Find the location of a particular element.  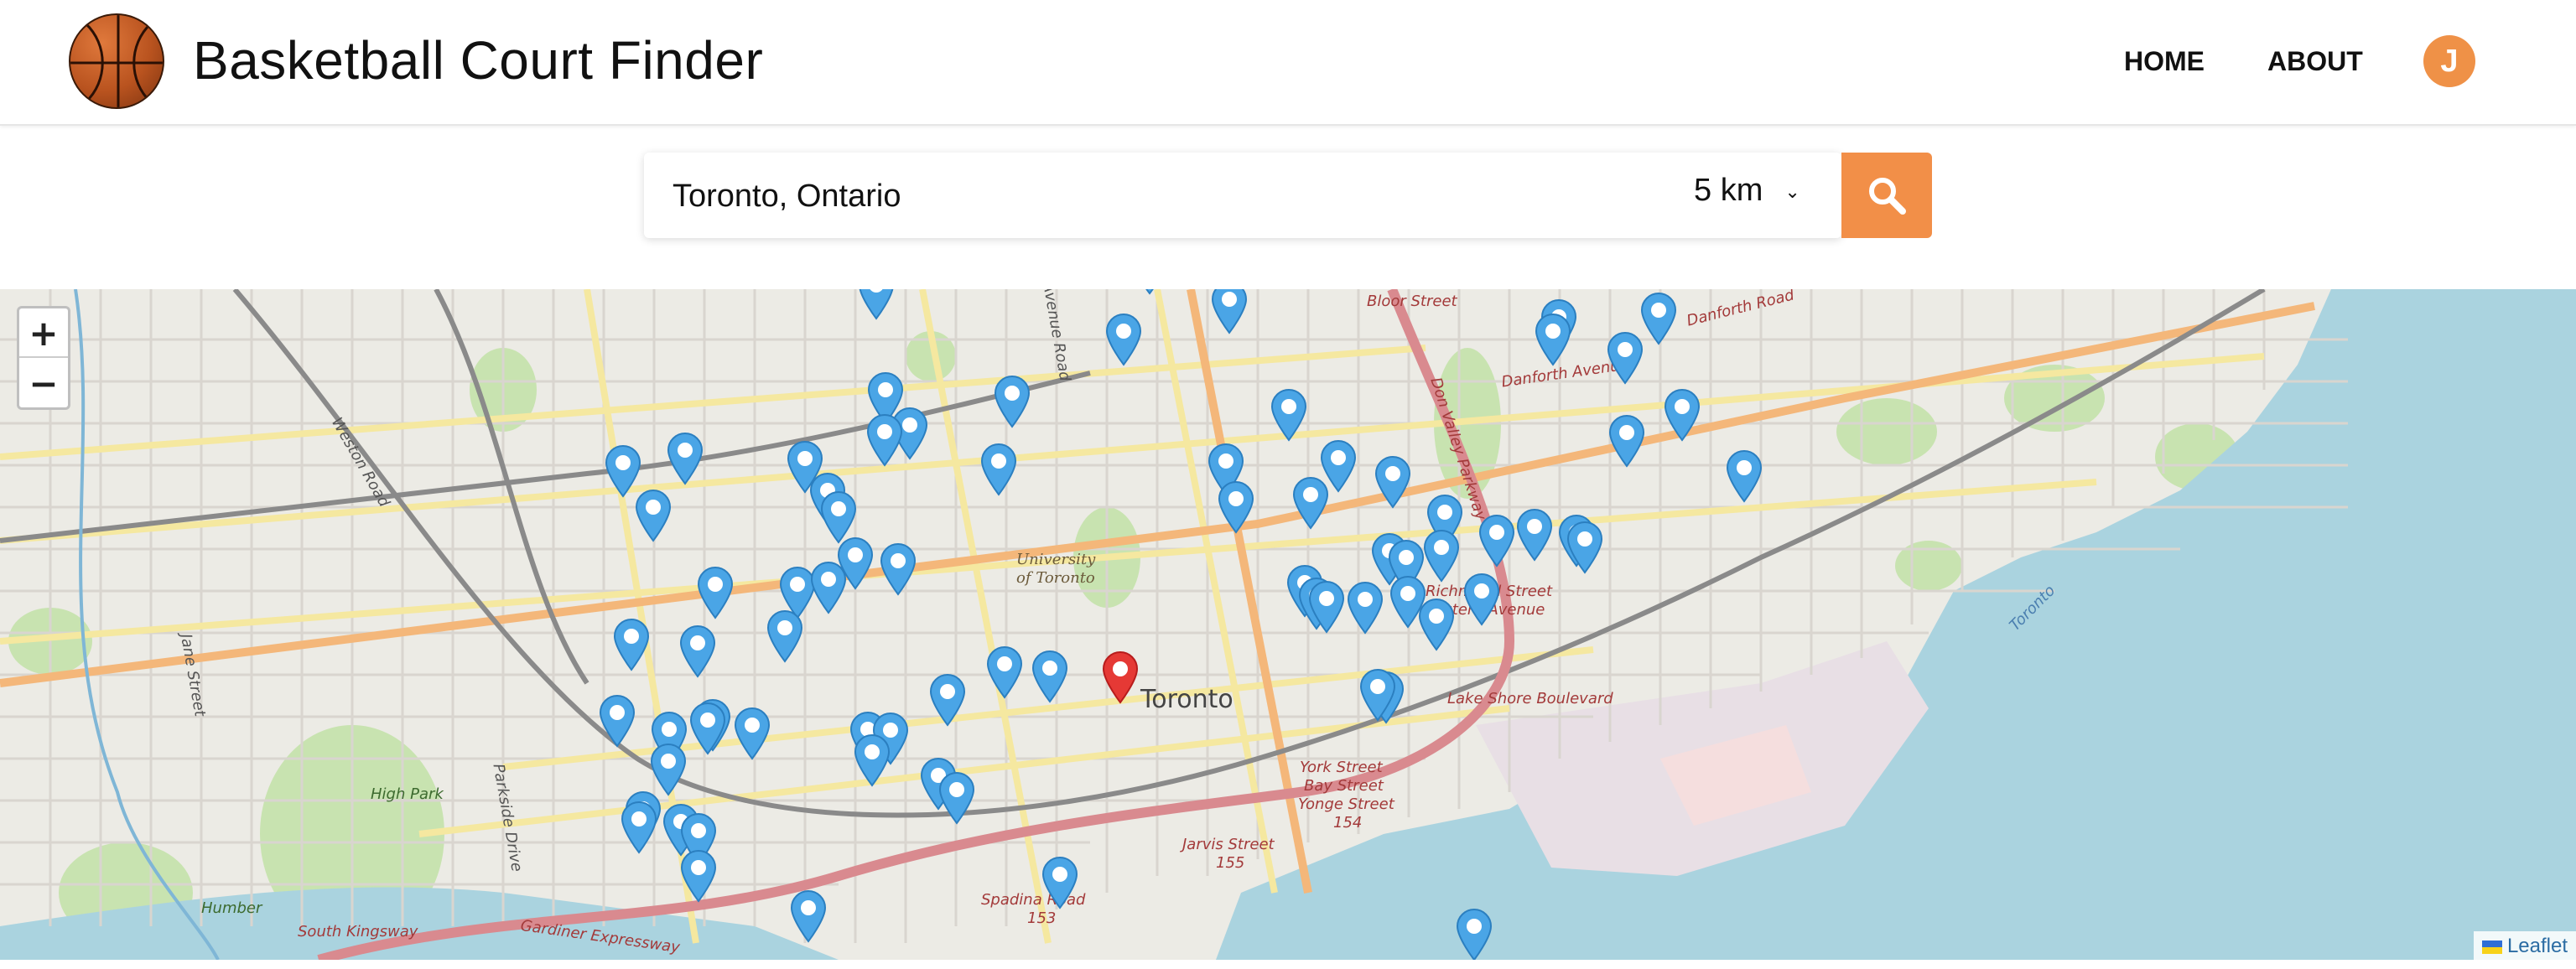

radius-select: 5 km ⌄ is located at coordinates (1747, 195).